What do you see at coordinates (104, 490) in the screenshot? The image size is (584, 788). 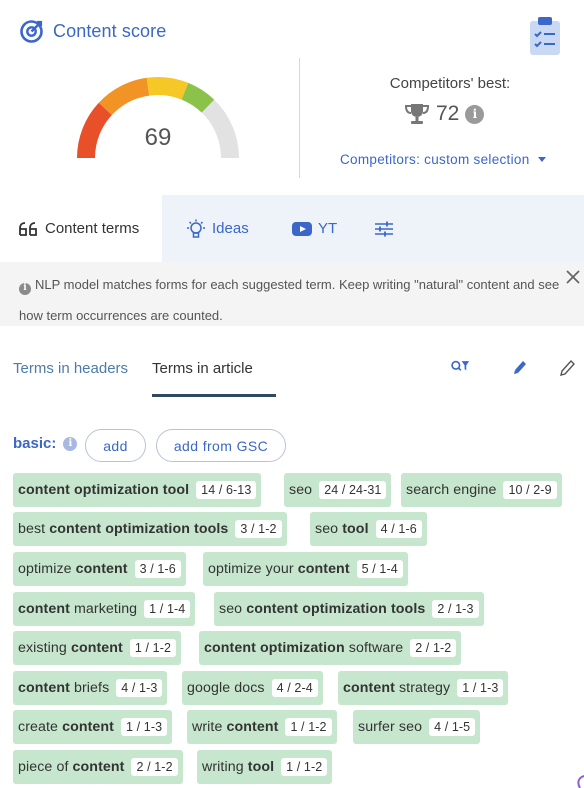 I see `term-text: content optimization tool` at bounding box center [104, 490].